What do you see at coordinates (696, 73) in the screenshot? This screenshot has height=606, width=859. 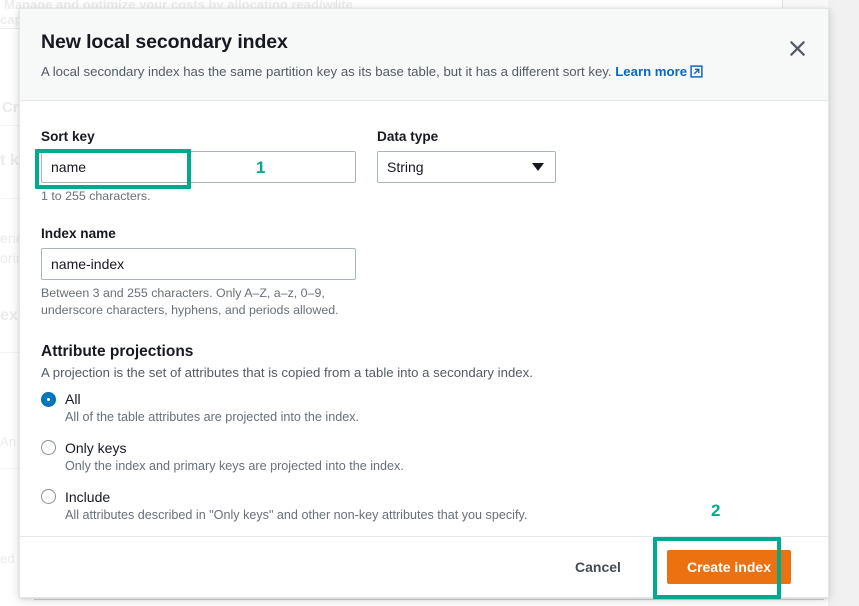 I see `external-link-icon` at bounding box center [696, 73].